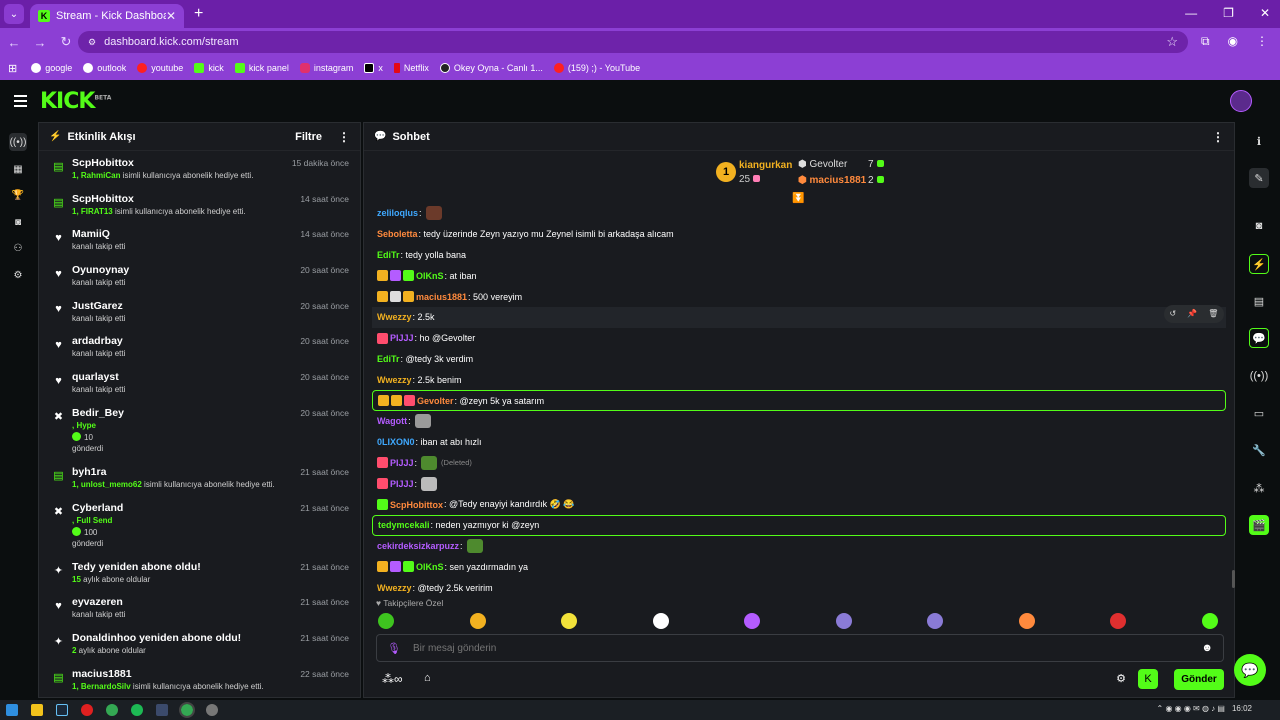 The height and width of the screenshot is (720, 1280). I want to click on chat-message: OlKnS: sen yazdırmadın ya, so click(799, 567).